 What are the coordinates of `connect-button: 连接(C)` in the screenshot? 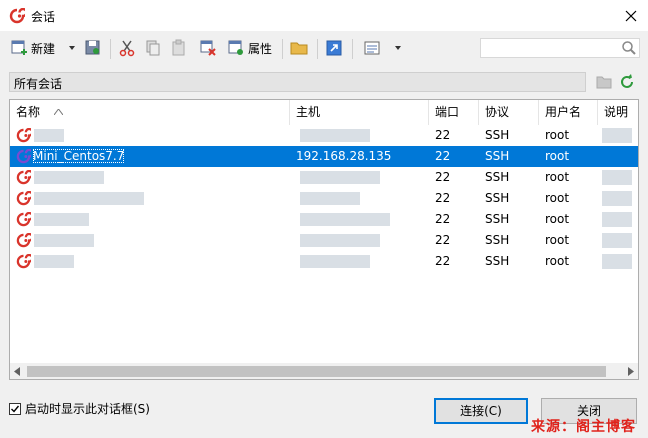 It's located at (481, 411).